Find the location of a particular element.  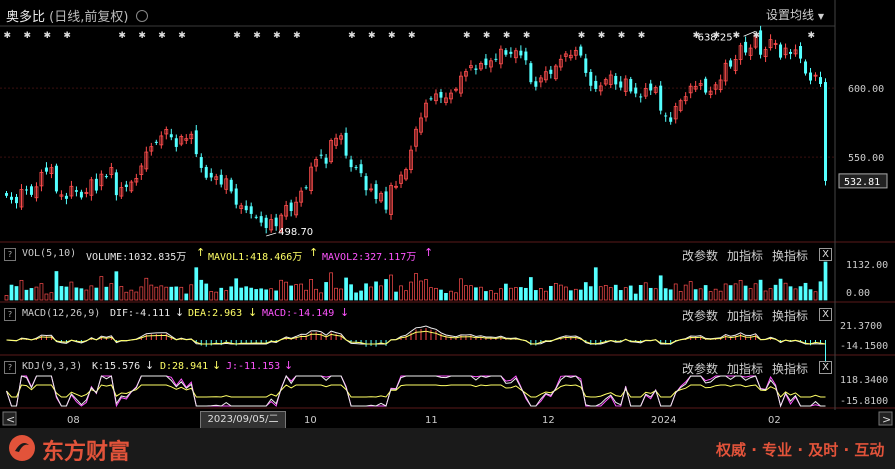

macd-indicator-name: MACD(12,26,9) is located at coordinates (61, 313).